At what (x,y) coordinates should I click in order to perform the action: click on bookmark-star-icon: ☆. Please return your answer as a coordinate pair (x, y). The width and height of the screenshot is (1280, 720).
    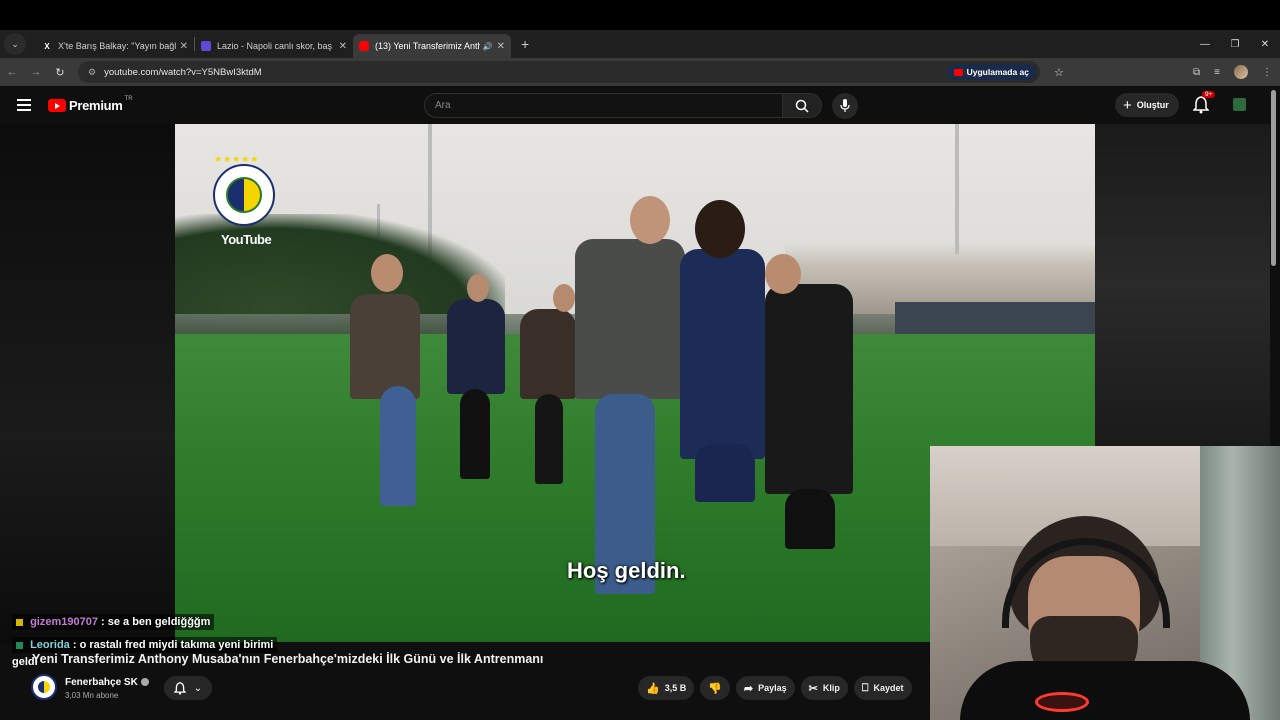
    Looking at the image, I should click on (1059, 72).